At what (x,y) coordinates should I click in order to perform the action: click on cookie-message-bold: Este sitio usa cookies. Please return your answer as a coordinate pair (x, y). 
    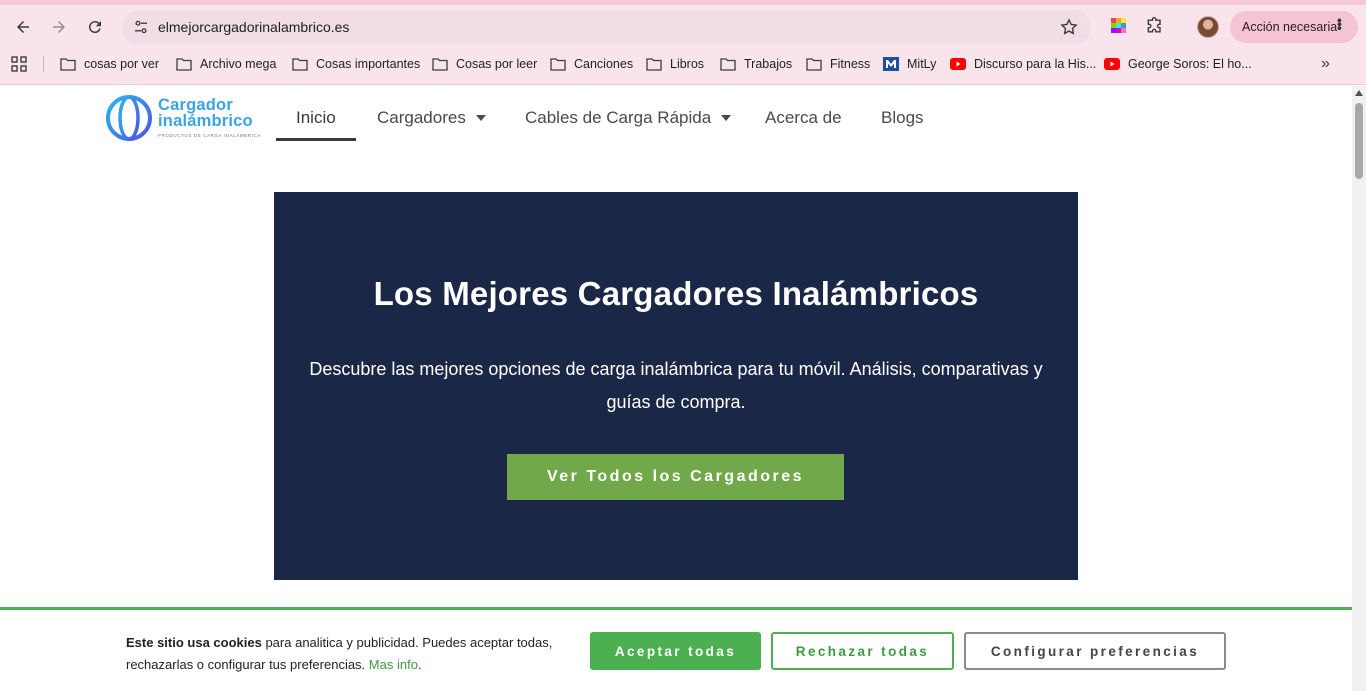
    Looking at the image, I should click on (194, 642).